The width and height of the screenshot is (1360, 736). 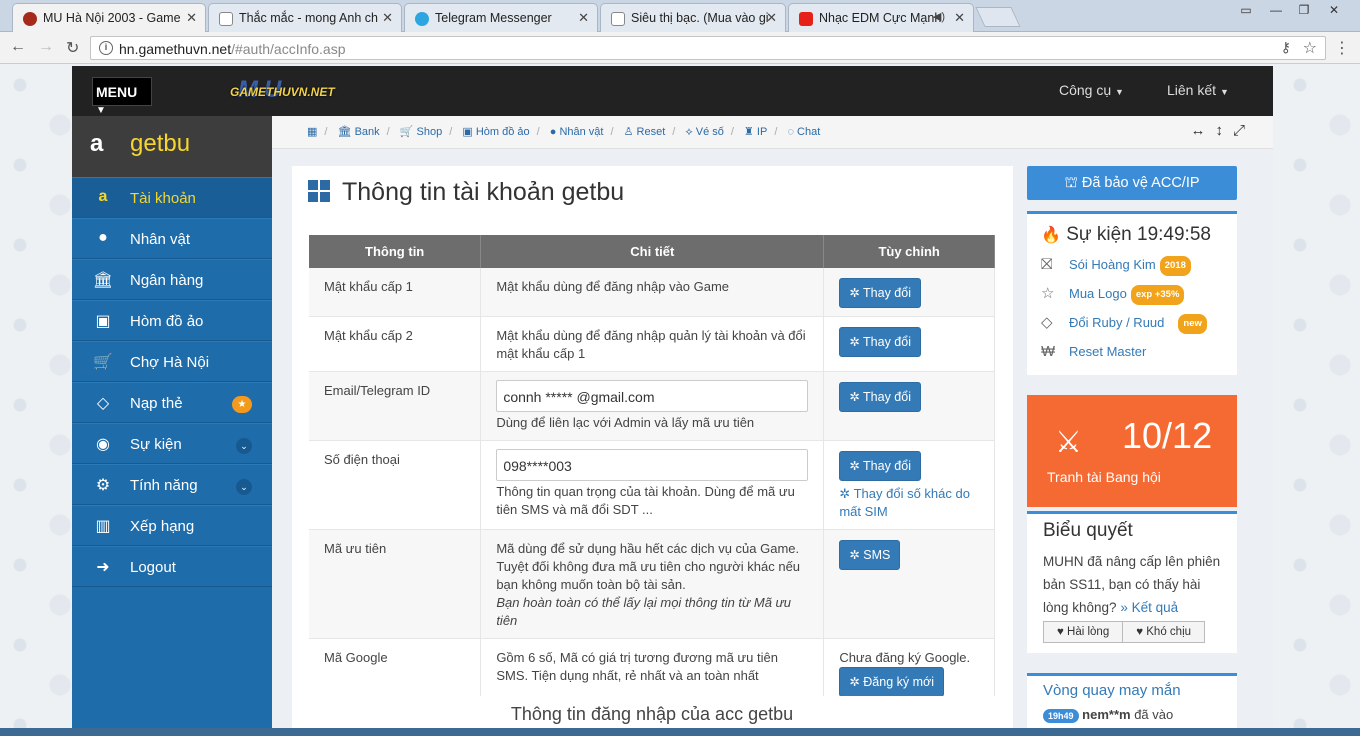 What do you see at coordinates (1047, 264) in the screenshot?
I see `gift-icon: ⛝` at bounding box center [1047, 264].